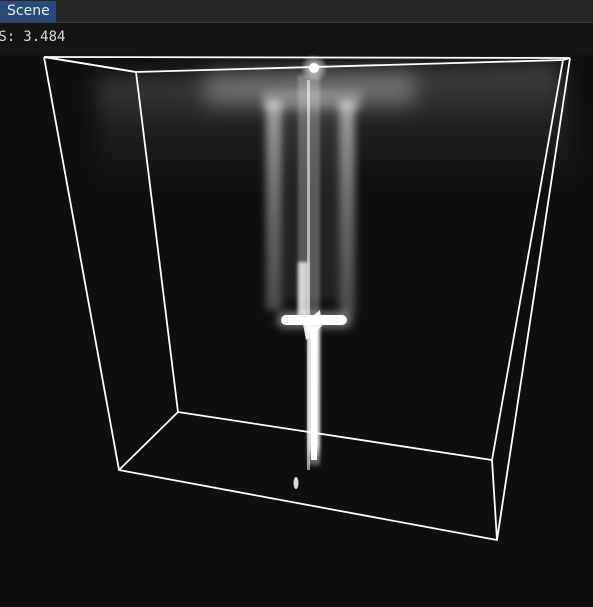 The width and height of the screenshot is (593, 607). Describe the element at coordinates (347, 207) in the screenshot. I see `smoke-right-wall` at that location.